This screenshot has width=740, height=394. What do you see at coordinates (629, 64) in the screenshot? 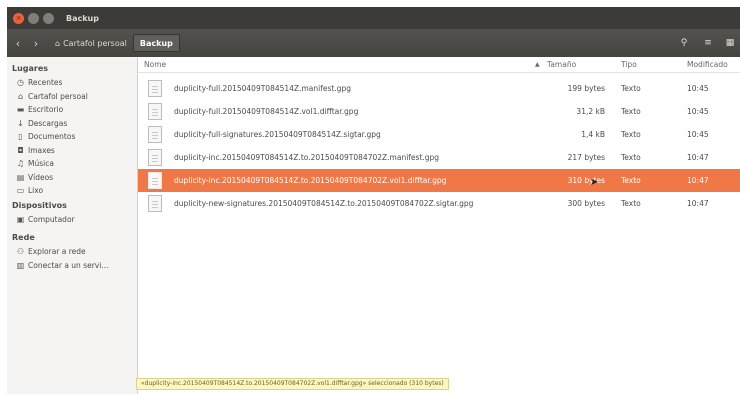
I see `column-type-header: Tipo` at bounding box center [629, 64].